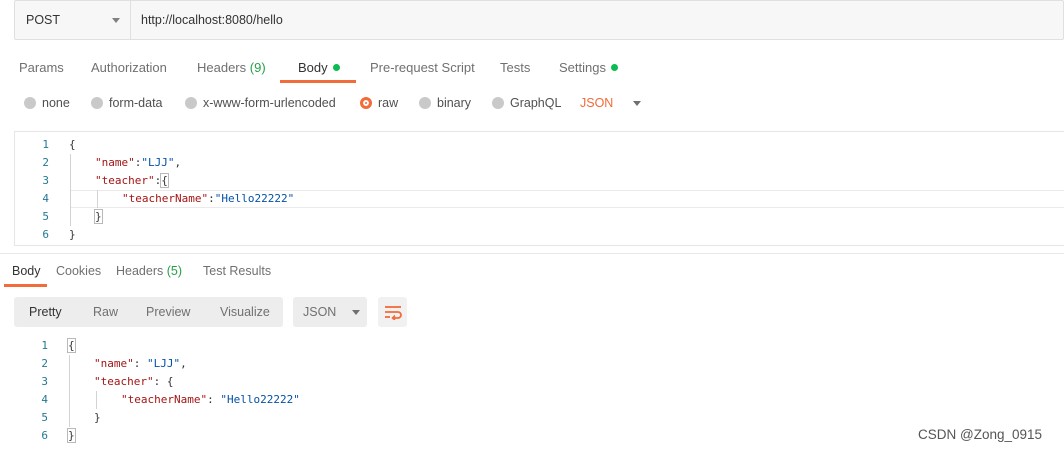 This screenshot has height=452, width=1064. Describe the element at coordinates (269, 103) in the screenshot. I see `radio-label: x-www-form-urlencoded` at that location.